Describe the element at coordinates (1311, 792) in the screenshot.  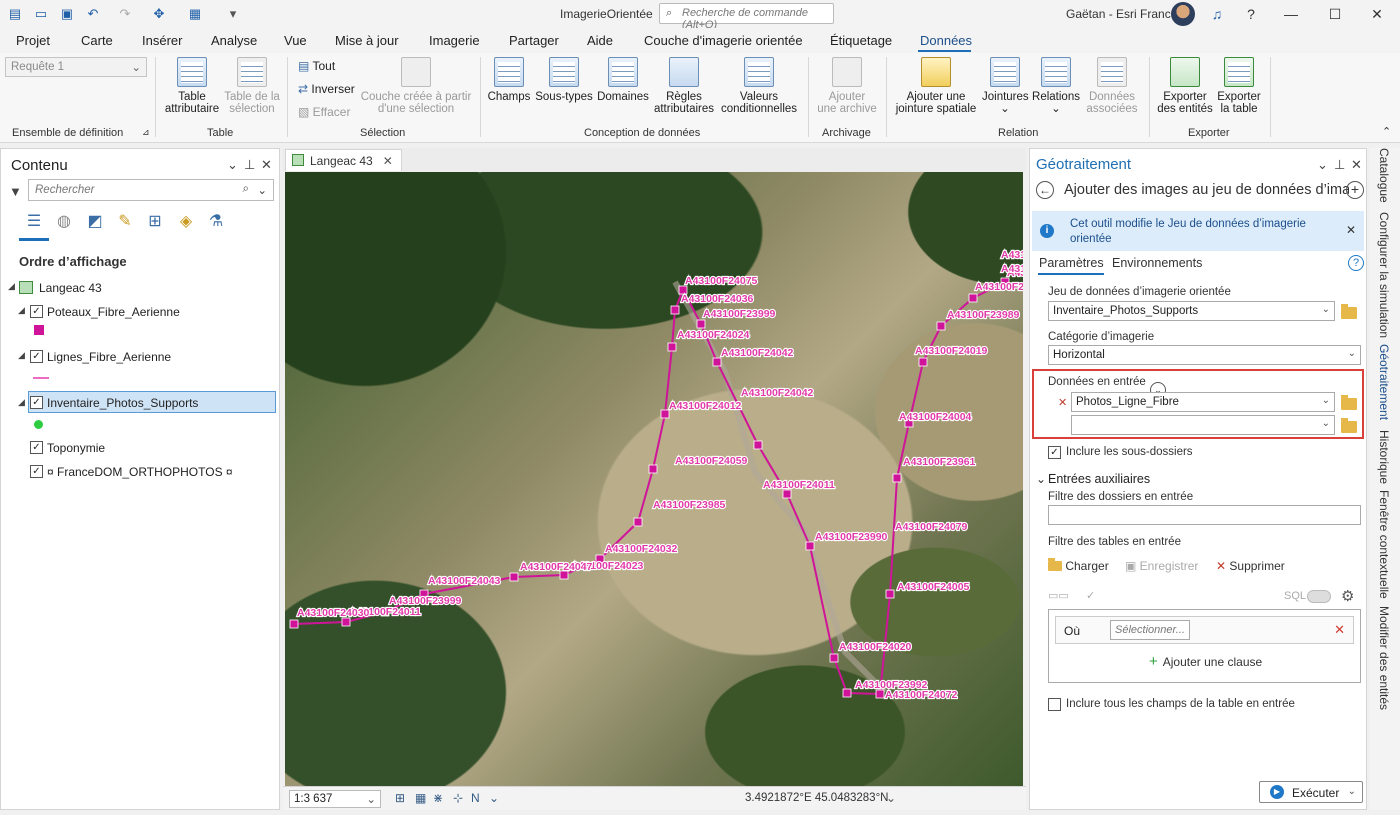
I see `run-button: ▶ Exécuter ⌄` at that location.